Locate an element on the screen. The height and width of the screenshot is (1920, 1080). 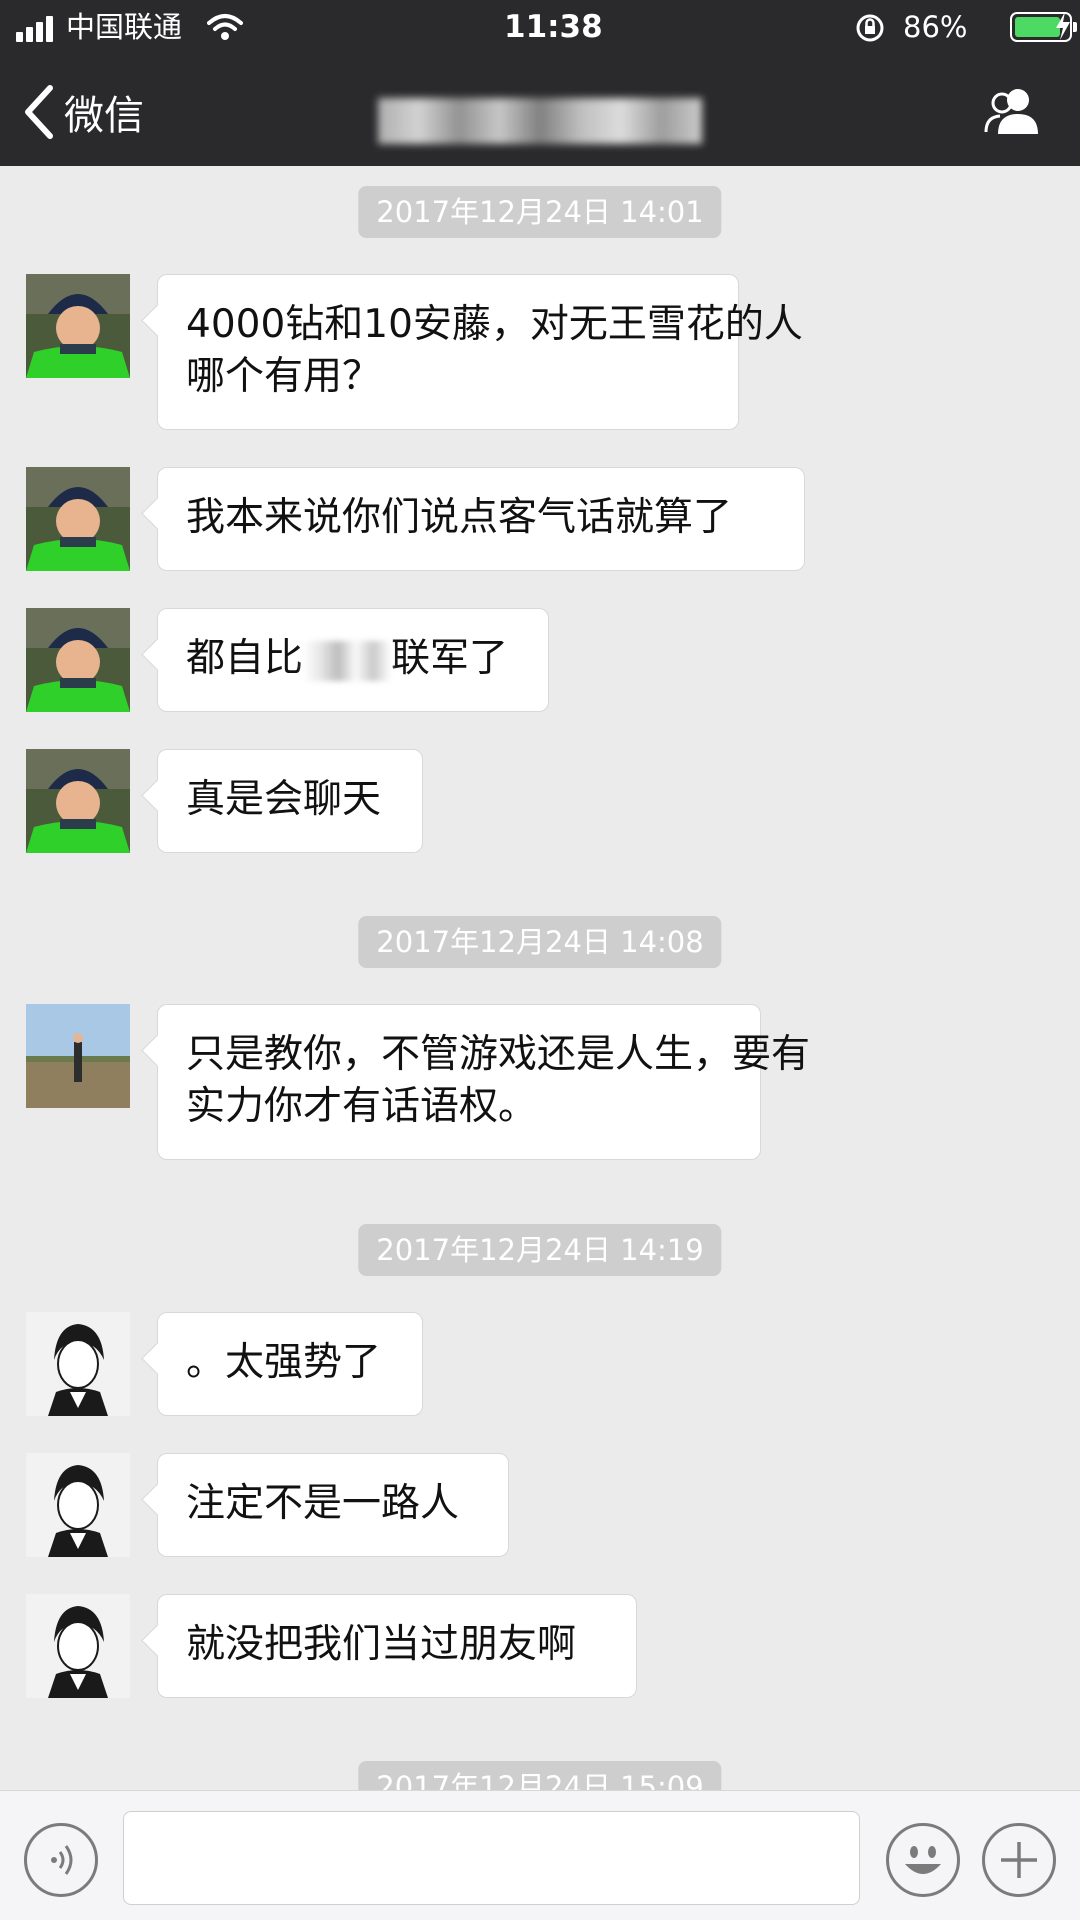
status-bar: 中国联通 11:38 86% is located at coordinates (540, 27).